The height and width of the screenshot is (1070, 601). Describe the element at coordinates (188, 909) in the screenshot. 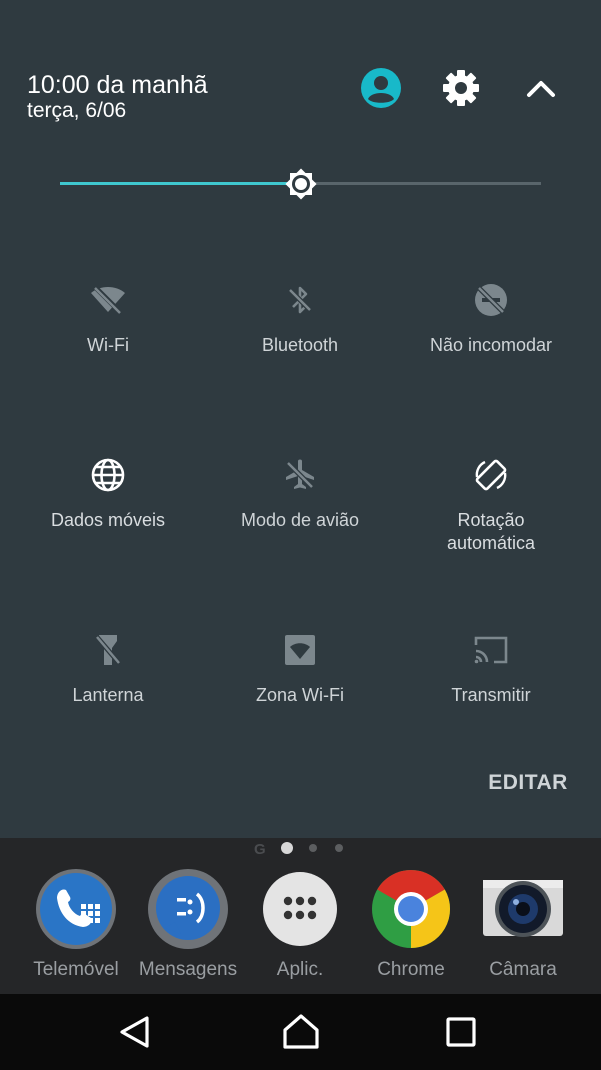

I see `messages-app-icon` at that location.